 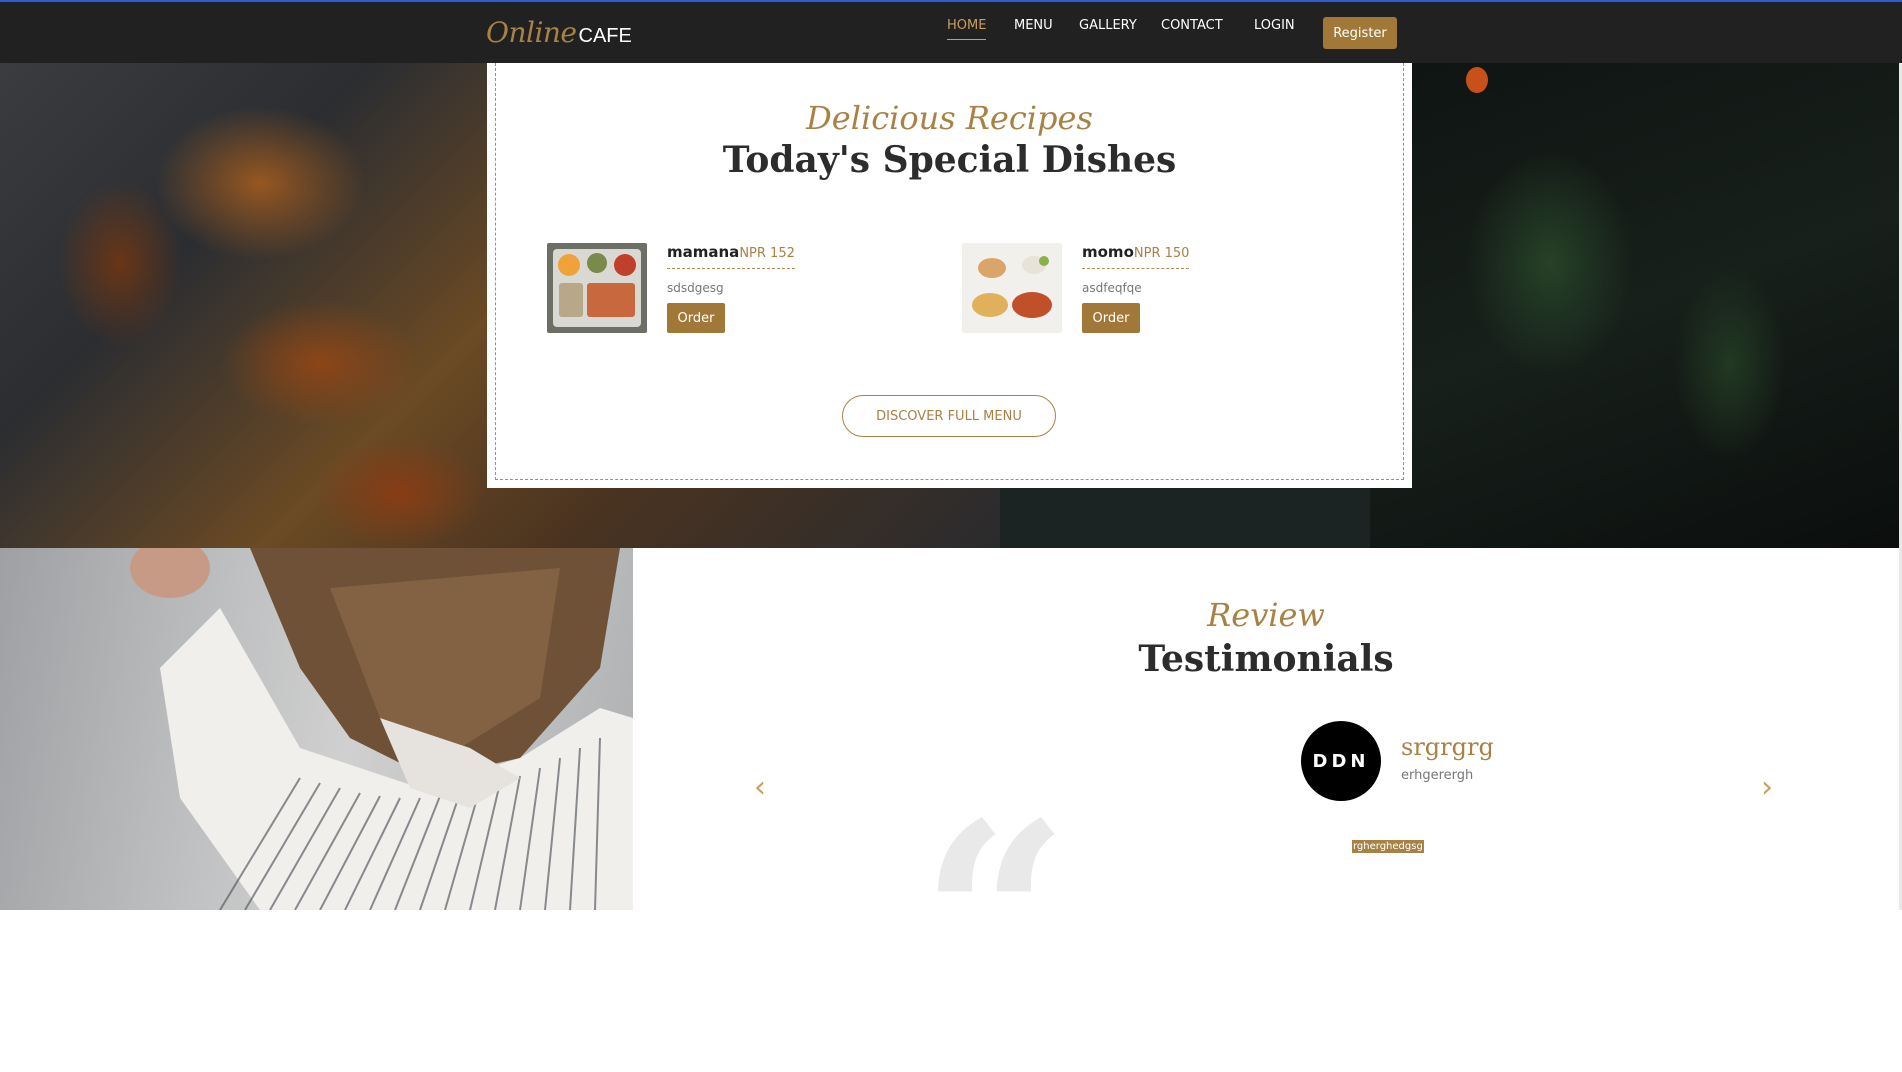 What do you see at coordinates (703, 252) in the screenshot?
I see `dish-name: mamana` at bounding box center [703, 252].